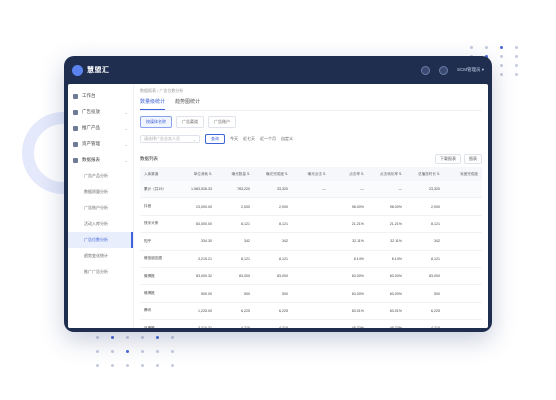  Describe the element at coordinates (273, 174) in the screenshot. I see `column-header: 曝光完成度 ⇅` at that location.